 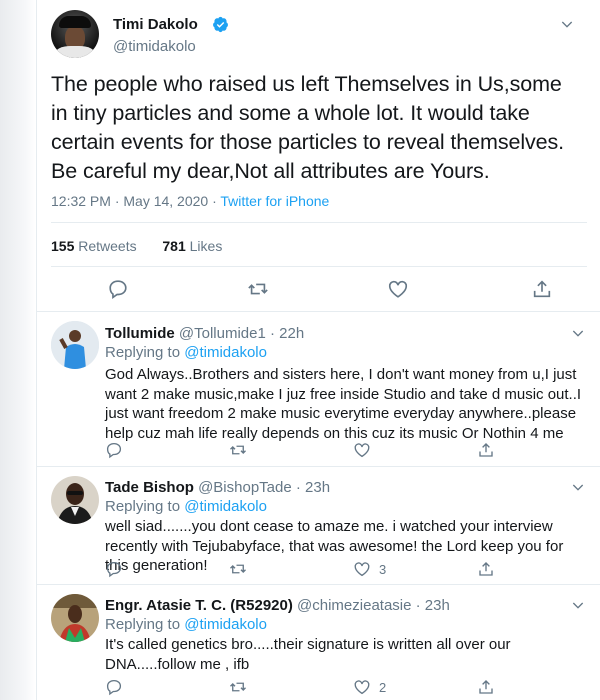 I want to click on like-count: 3, so click(x=383, y=569).